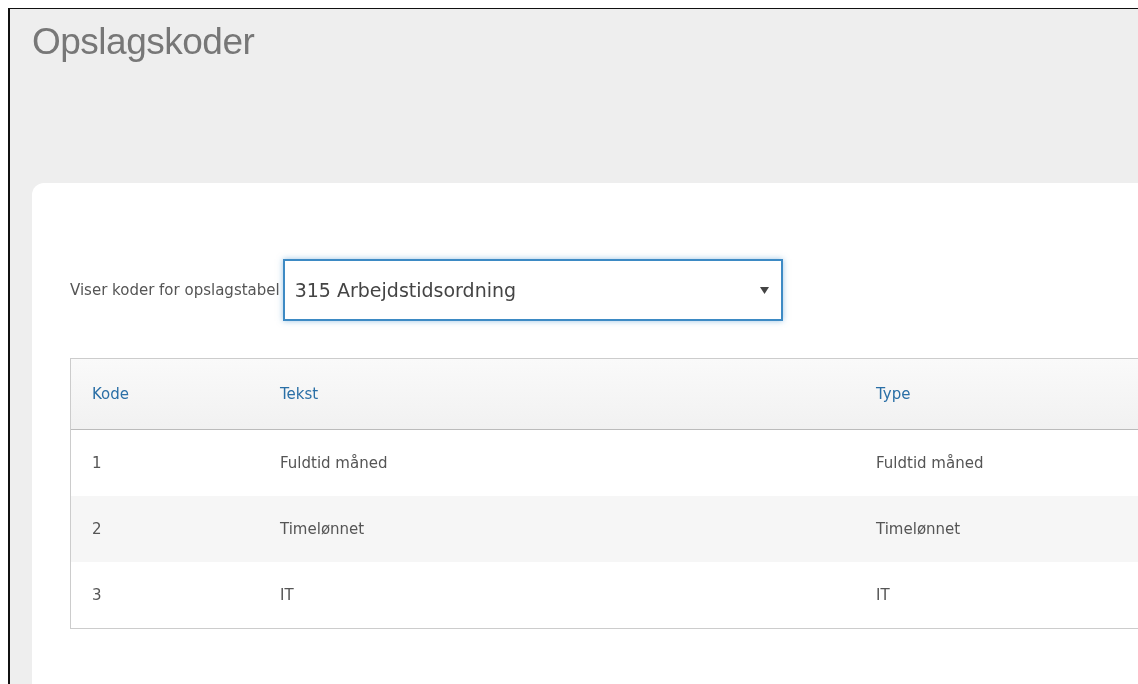  I want to click on table-cell: IT, so click(883, 595).